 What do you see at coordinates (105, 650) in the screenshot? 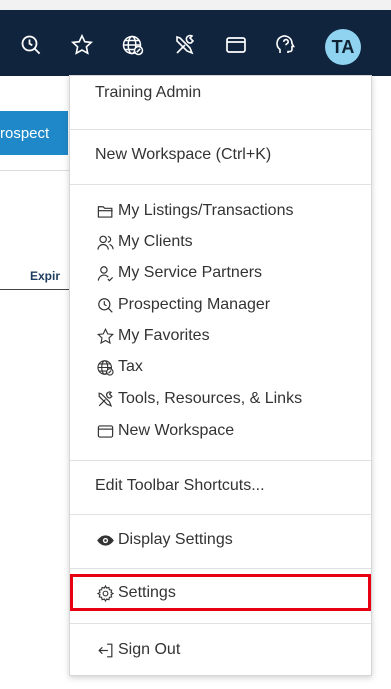
I see `sign-out-icon` at bounding box center [105, 650].